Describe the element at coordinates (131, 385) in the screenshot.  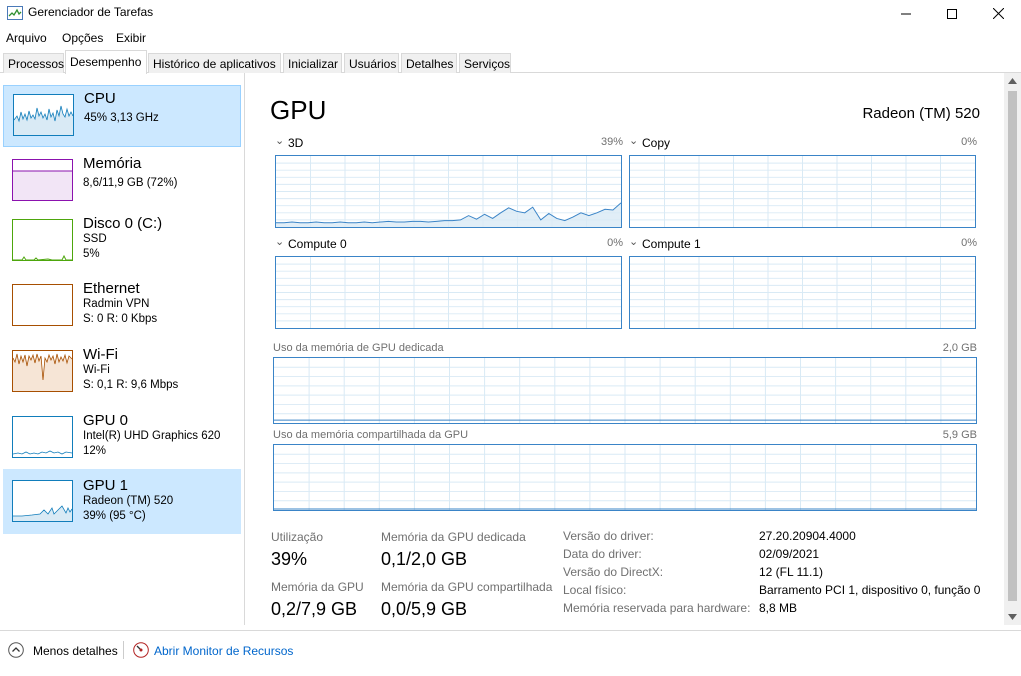
I see `sidebar-item-detail: S: 0,1 R: 9,6 Mbps` at that location.